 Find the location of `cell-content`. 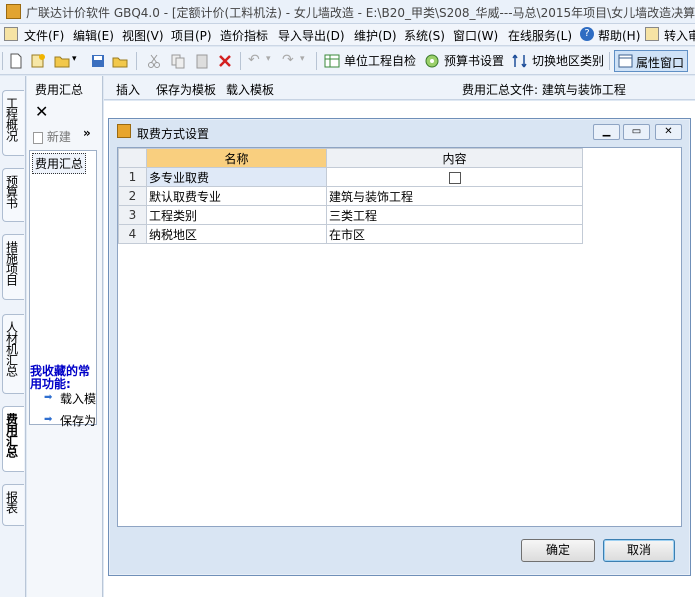

cell-content is located at coordinates (454, 177).